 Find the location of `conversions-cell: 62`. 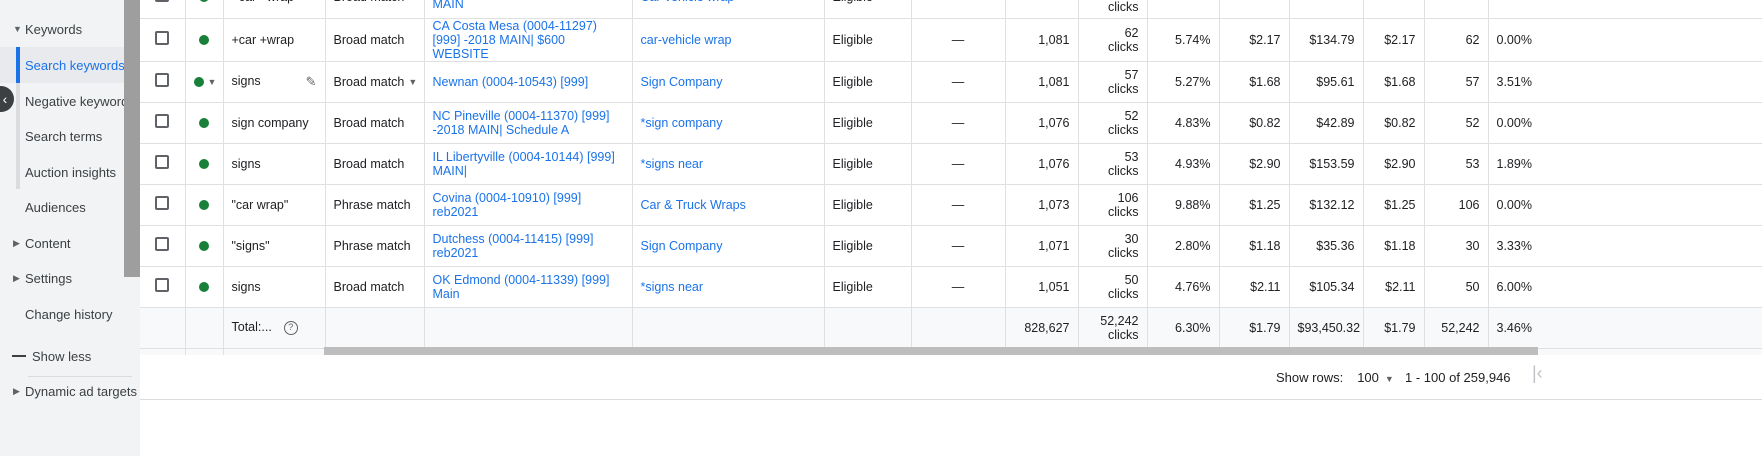

conversions-cell: 62 is located at coordinates (1456, 40).